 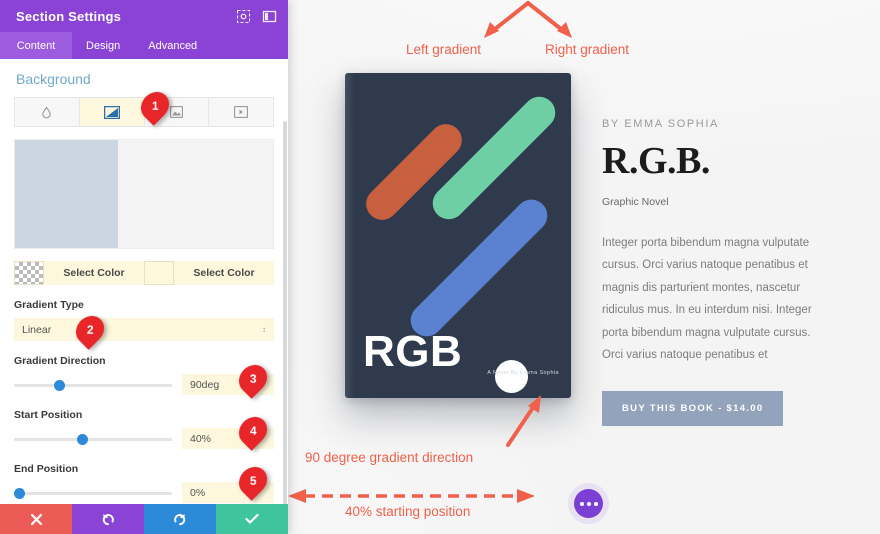 I want to click on redo-button, so click(x=180, y=519).